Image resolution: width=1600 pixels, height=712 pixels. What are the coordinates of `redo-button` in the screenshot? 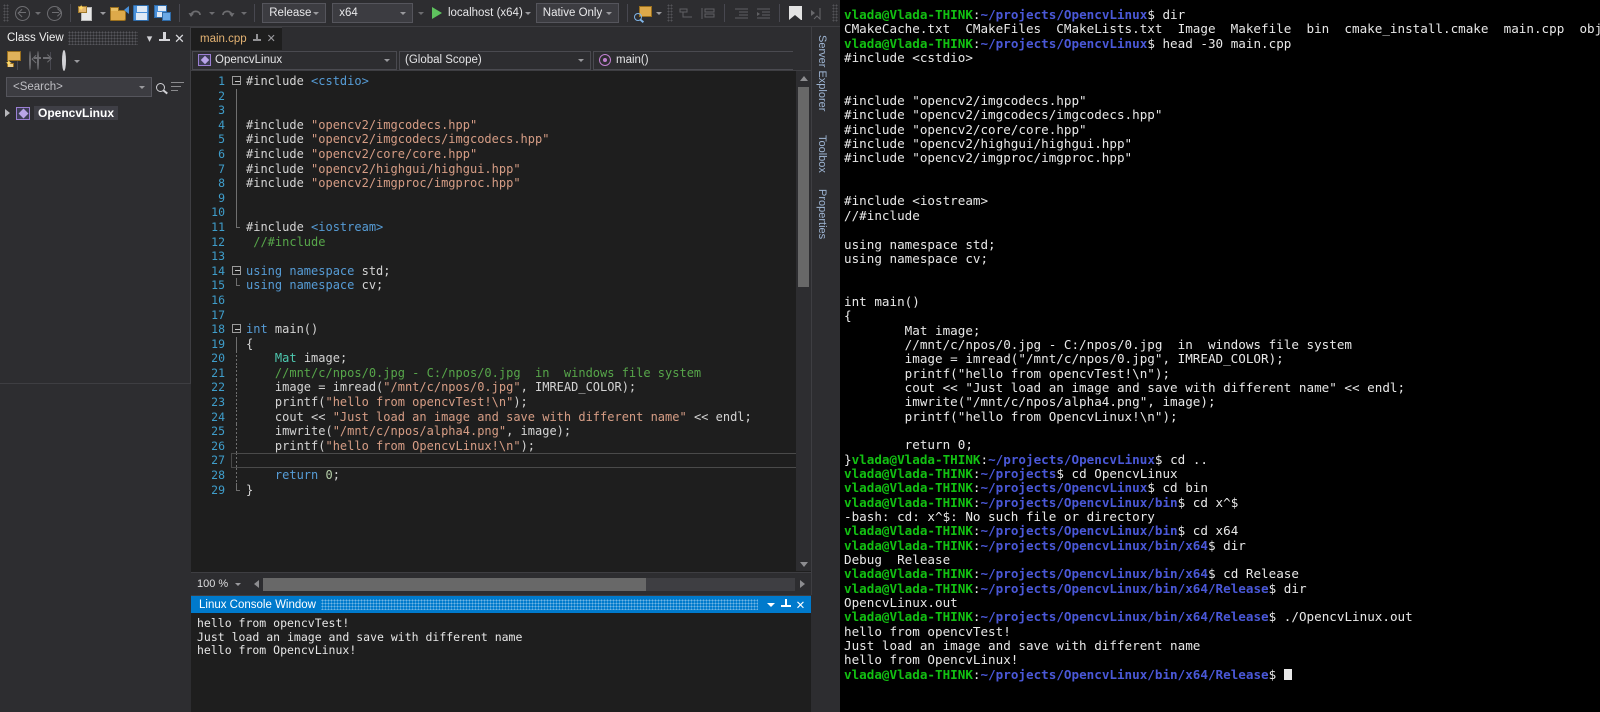 It's located at (228, 13).